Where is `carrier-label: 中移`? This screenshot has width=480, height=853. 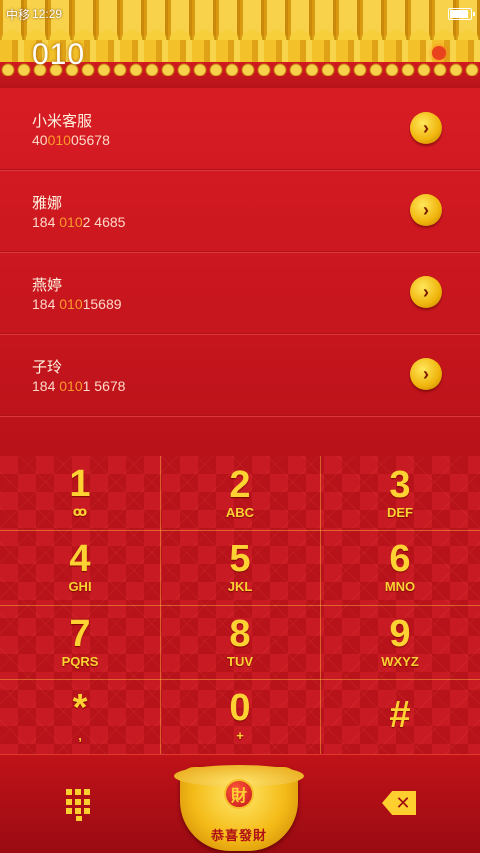
carrier-label: 中移 is located at coordinates (18, 14).